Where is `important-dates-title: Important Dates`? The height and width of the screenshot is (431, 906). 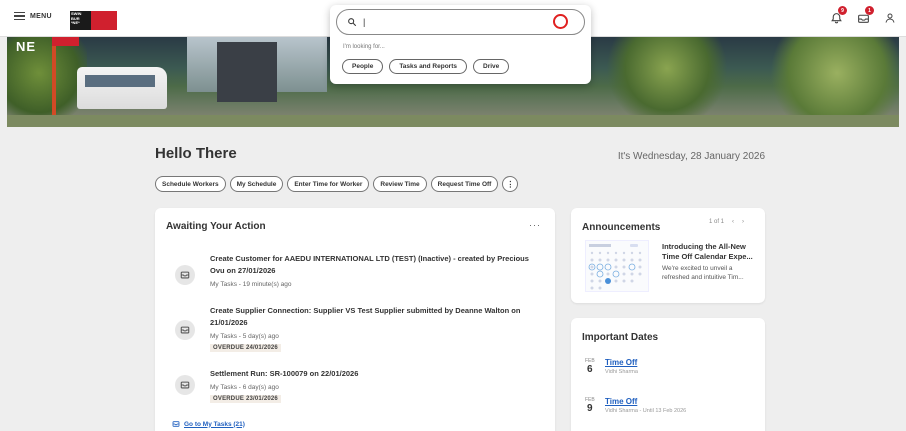 important-dates-title: Important Dates is located at coordinates (620, 337).